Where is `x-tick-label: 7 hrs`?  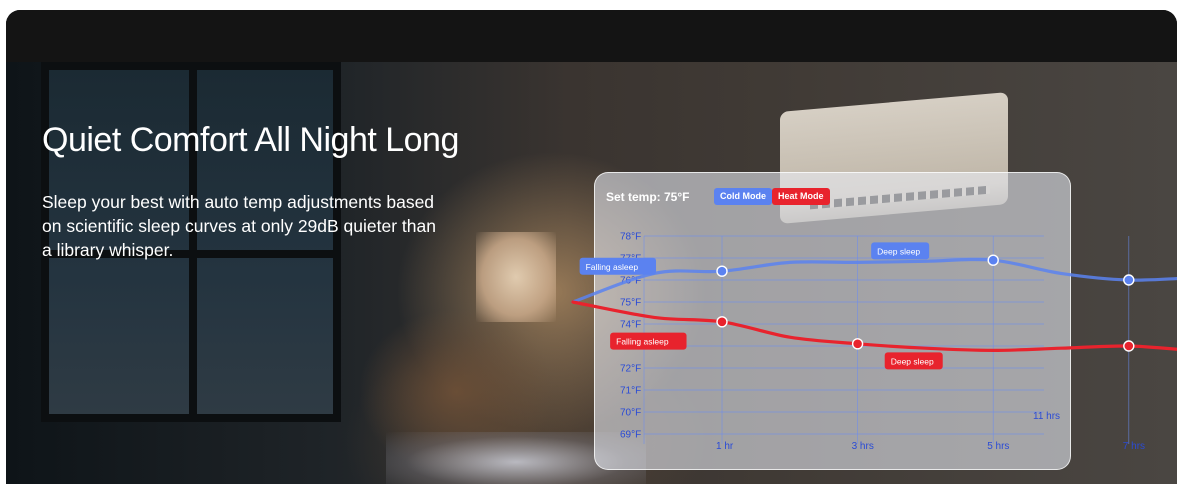 x-tick-label: 7 hrs is located at coordinates (1134, 446).